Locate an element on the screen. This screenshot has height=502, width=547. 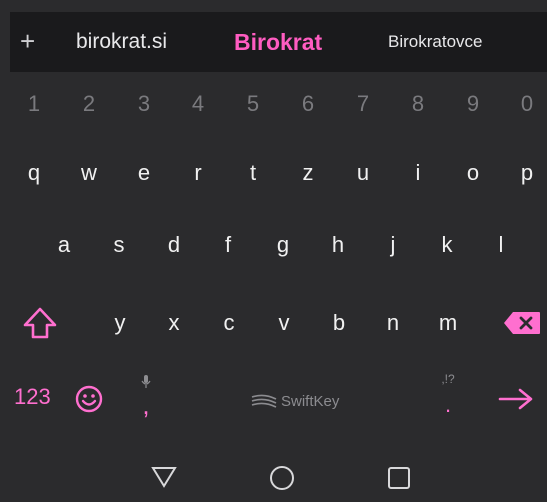
key-9: 9 is located at coordinates (473, 104).